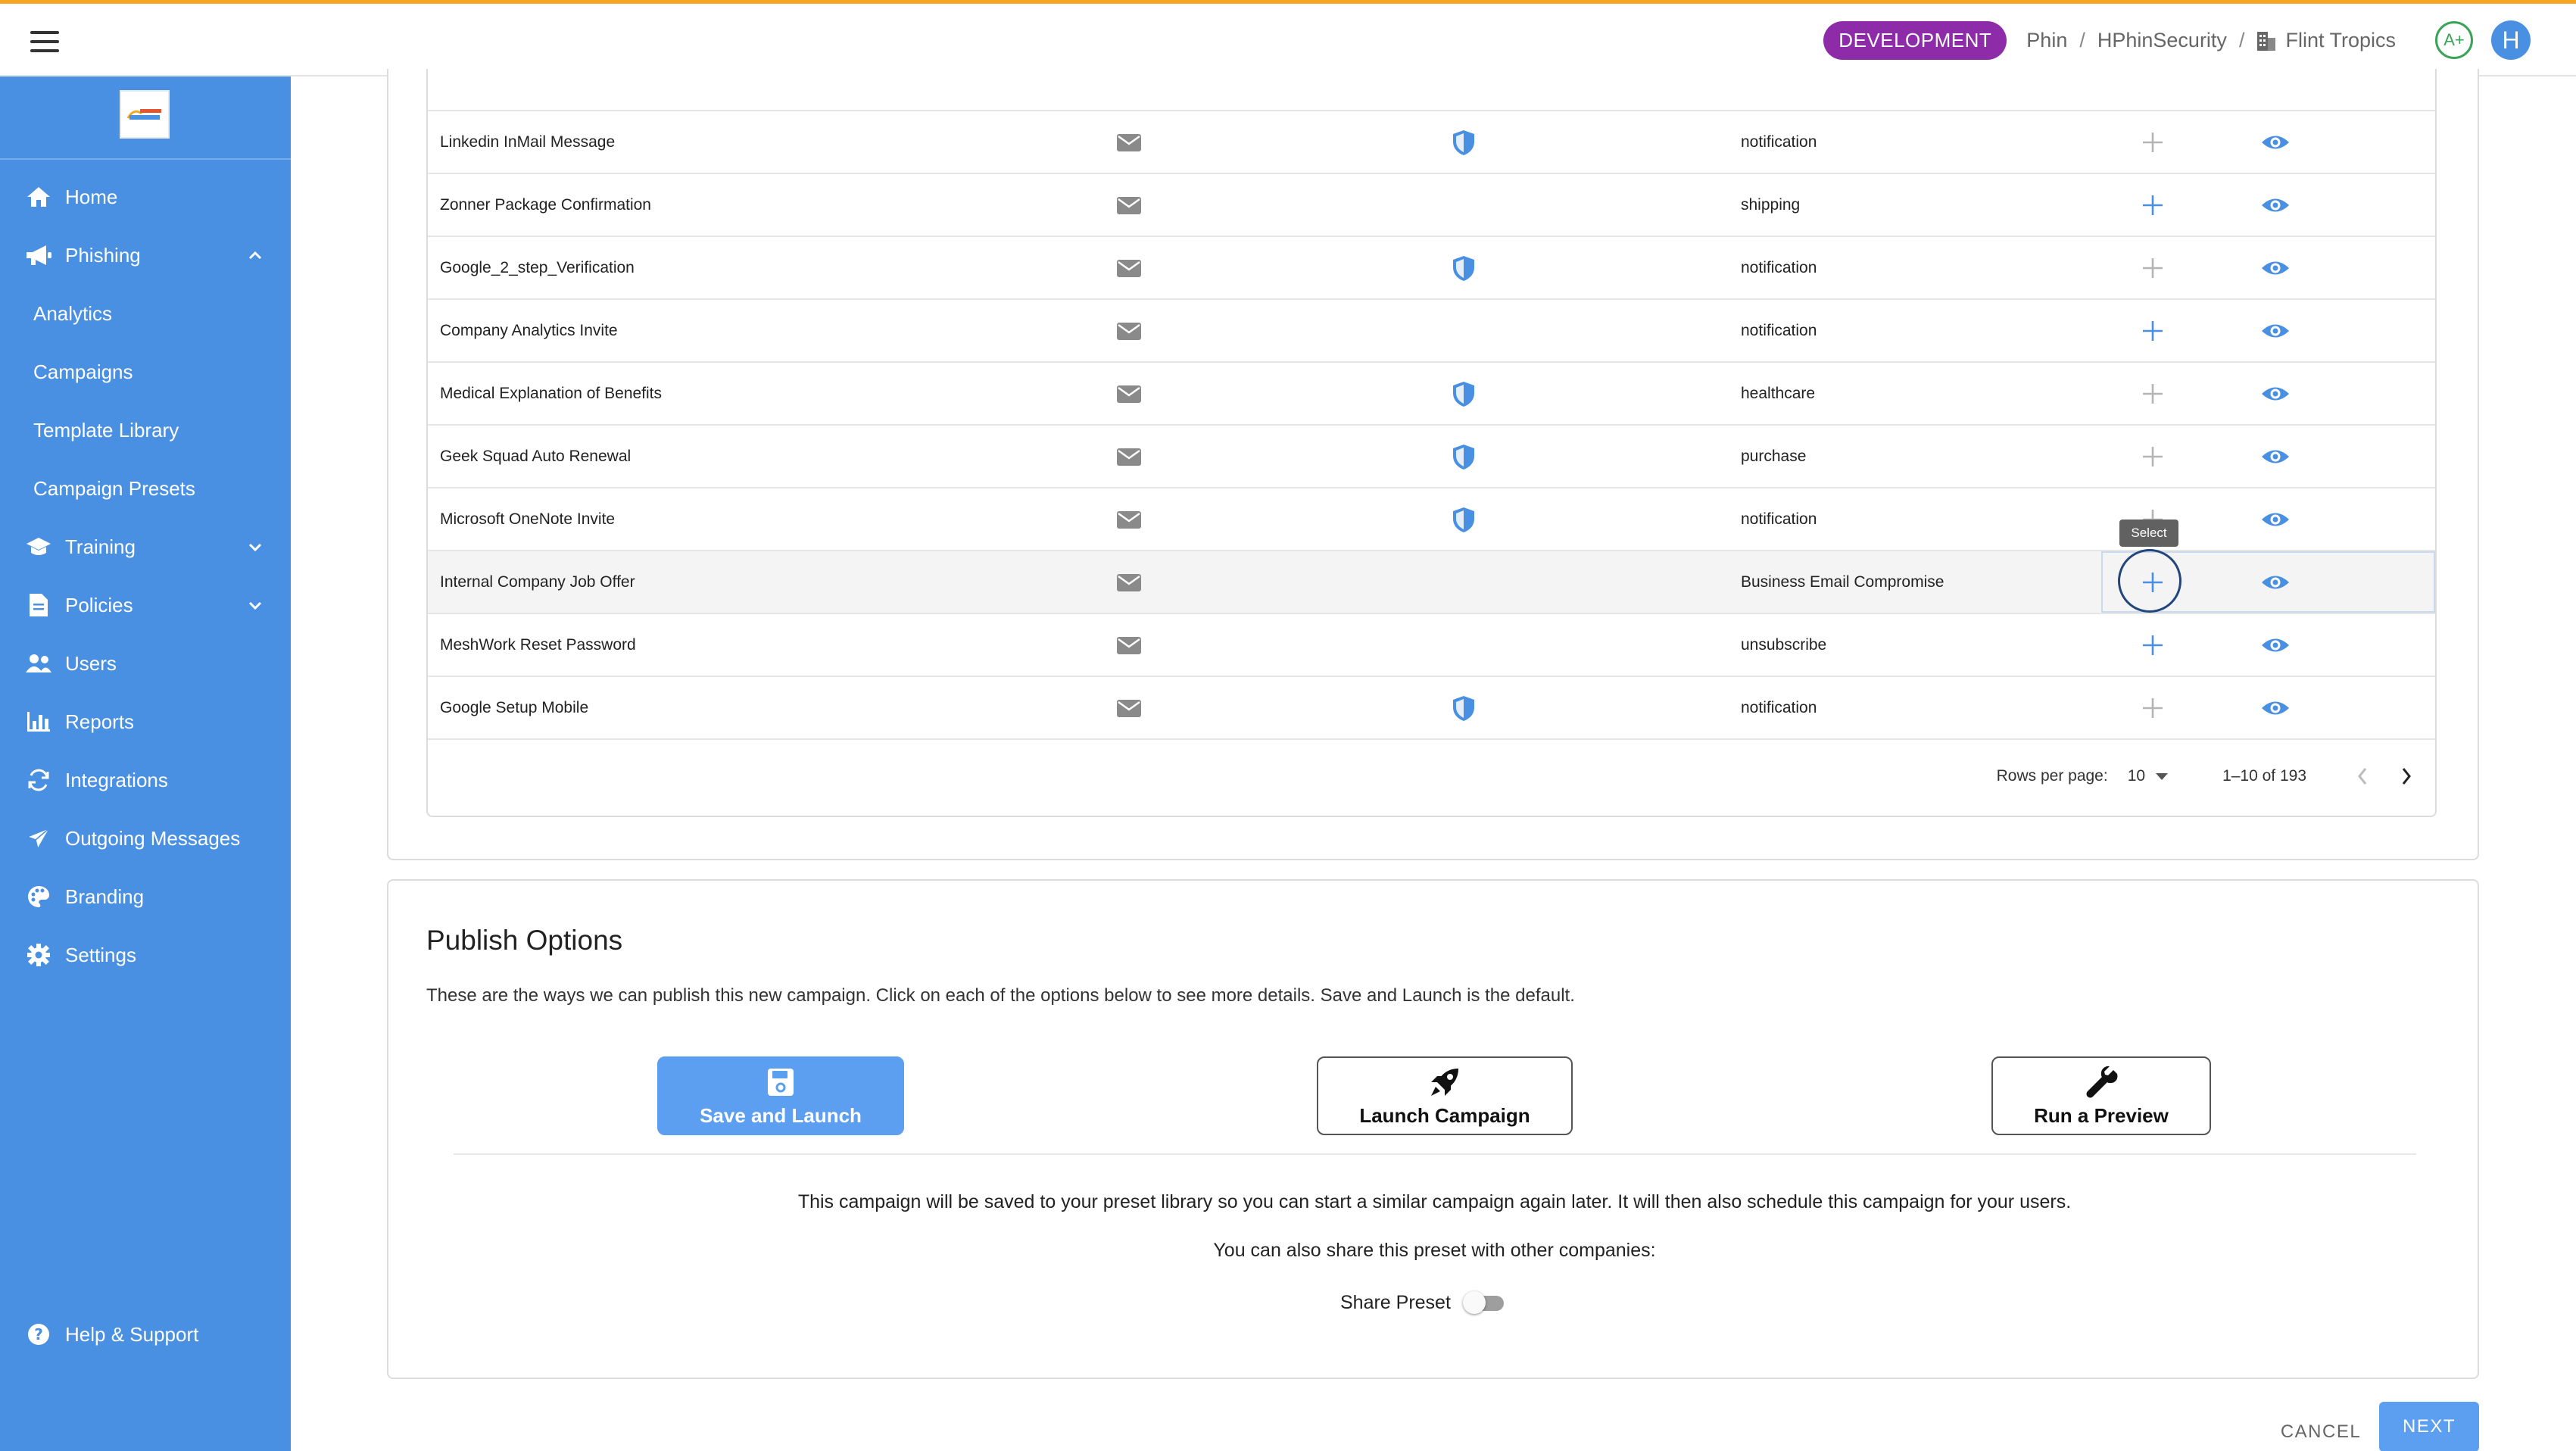 The height and width of the screenshot is (1451, 2576). What do you see at coordinates (1842, 582) in the screenshot?
I see `template-category: Business Email Compromise` at bounding box center [1842, 582].